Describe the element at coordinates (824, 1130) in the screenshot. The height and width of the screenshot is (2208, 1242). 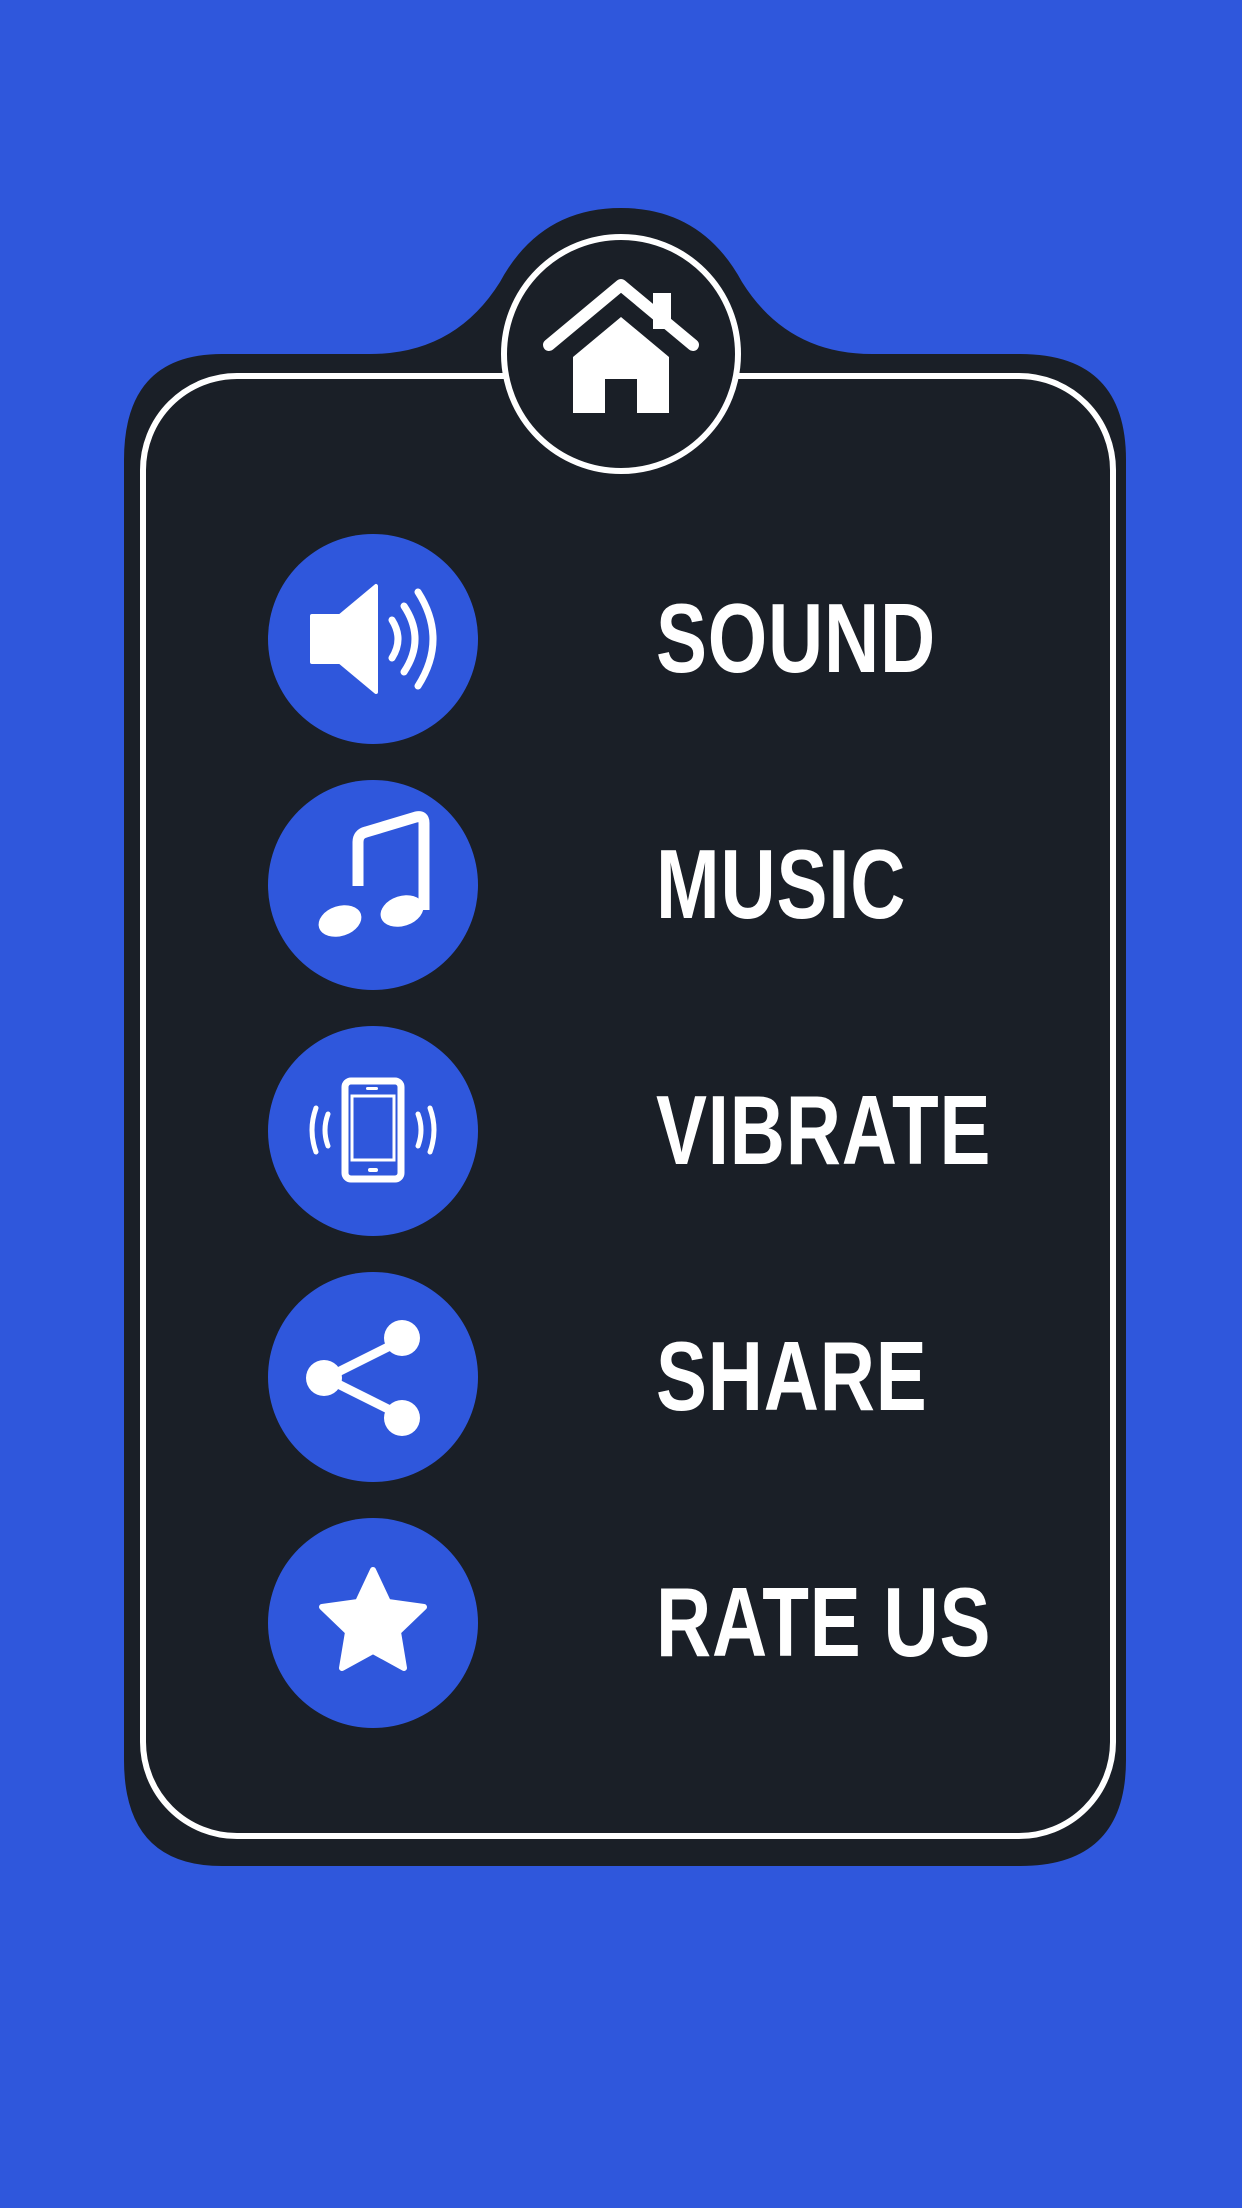
I see `menu-item-label: VIBRATE` at that location.